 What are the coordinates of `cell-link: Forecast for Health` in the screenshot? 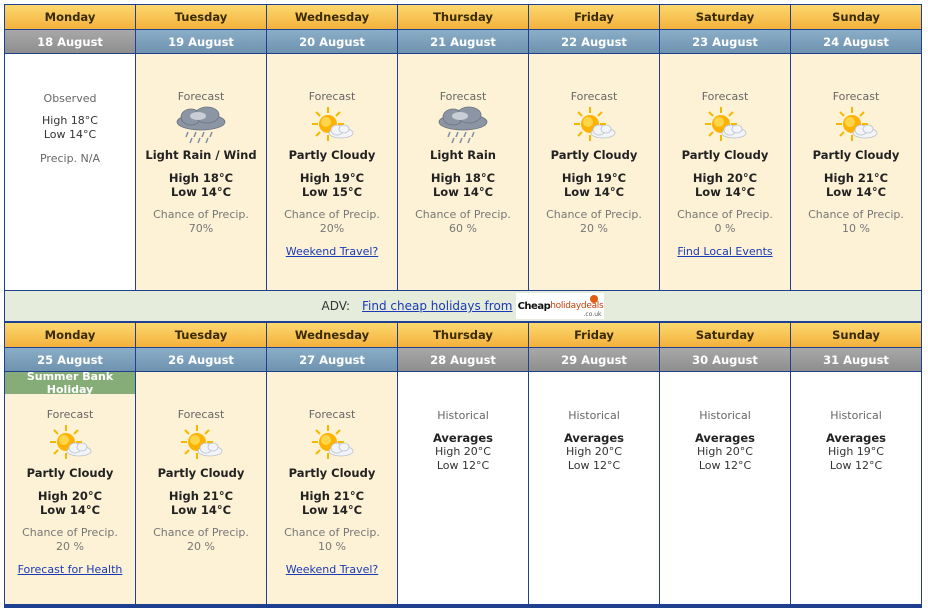 It's located at (70, 569).